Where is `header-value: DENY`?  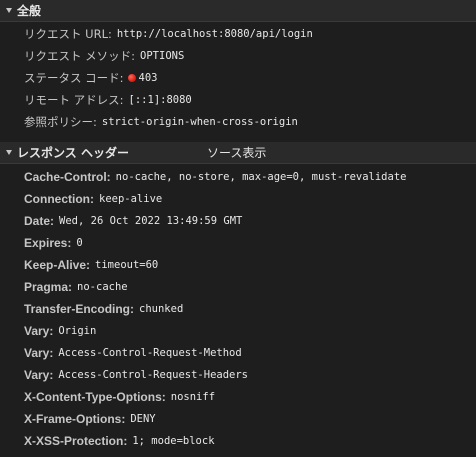 header-value: DENY is located at coordinates (143, 419).